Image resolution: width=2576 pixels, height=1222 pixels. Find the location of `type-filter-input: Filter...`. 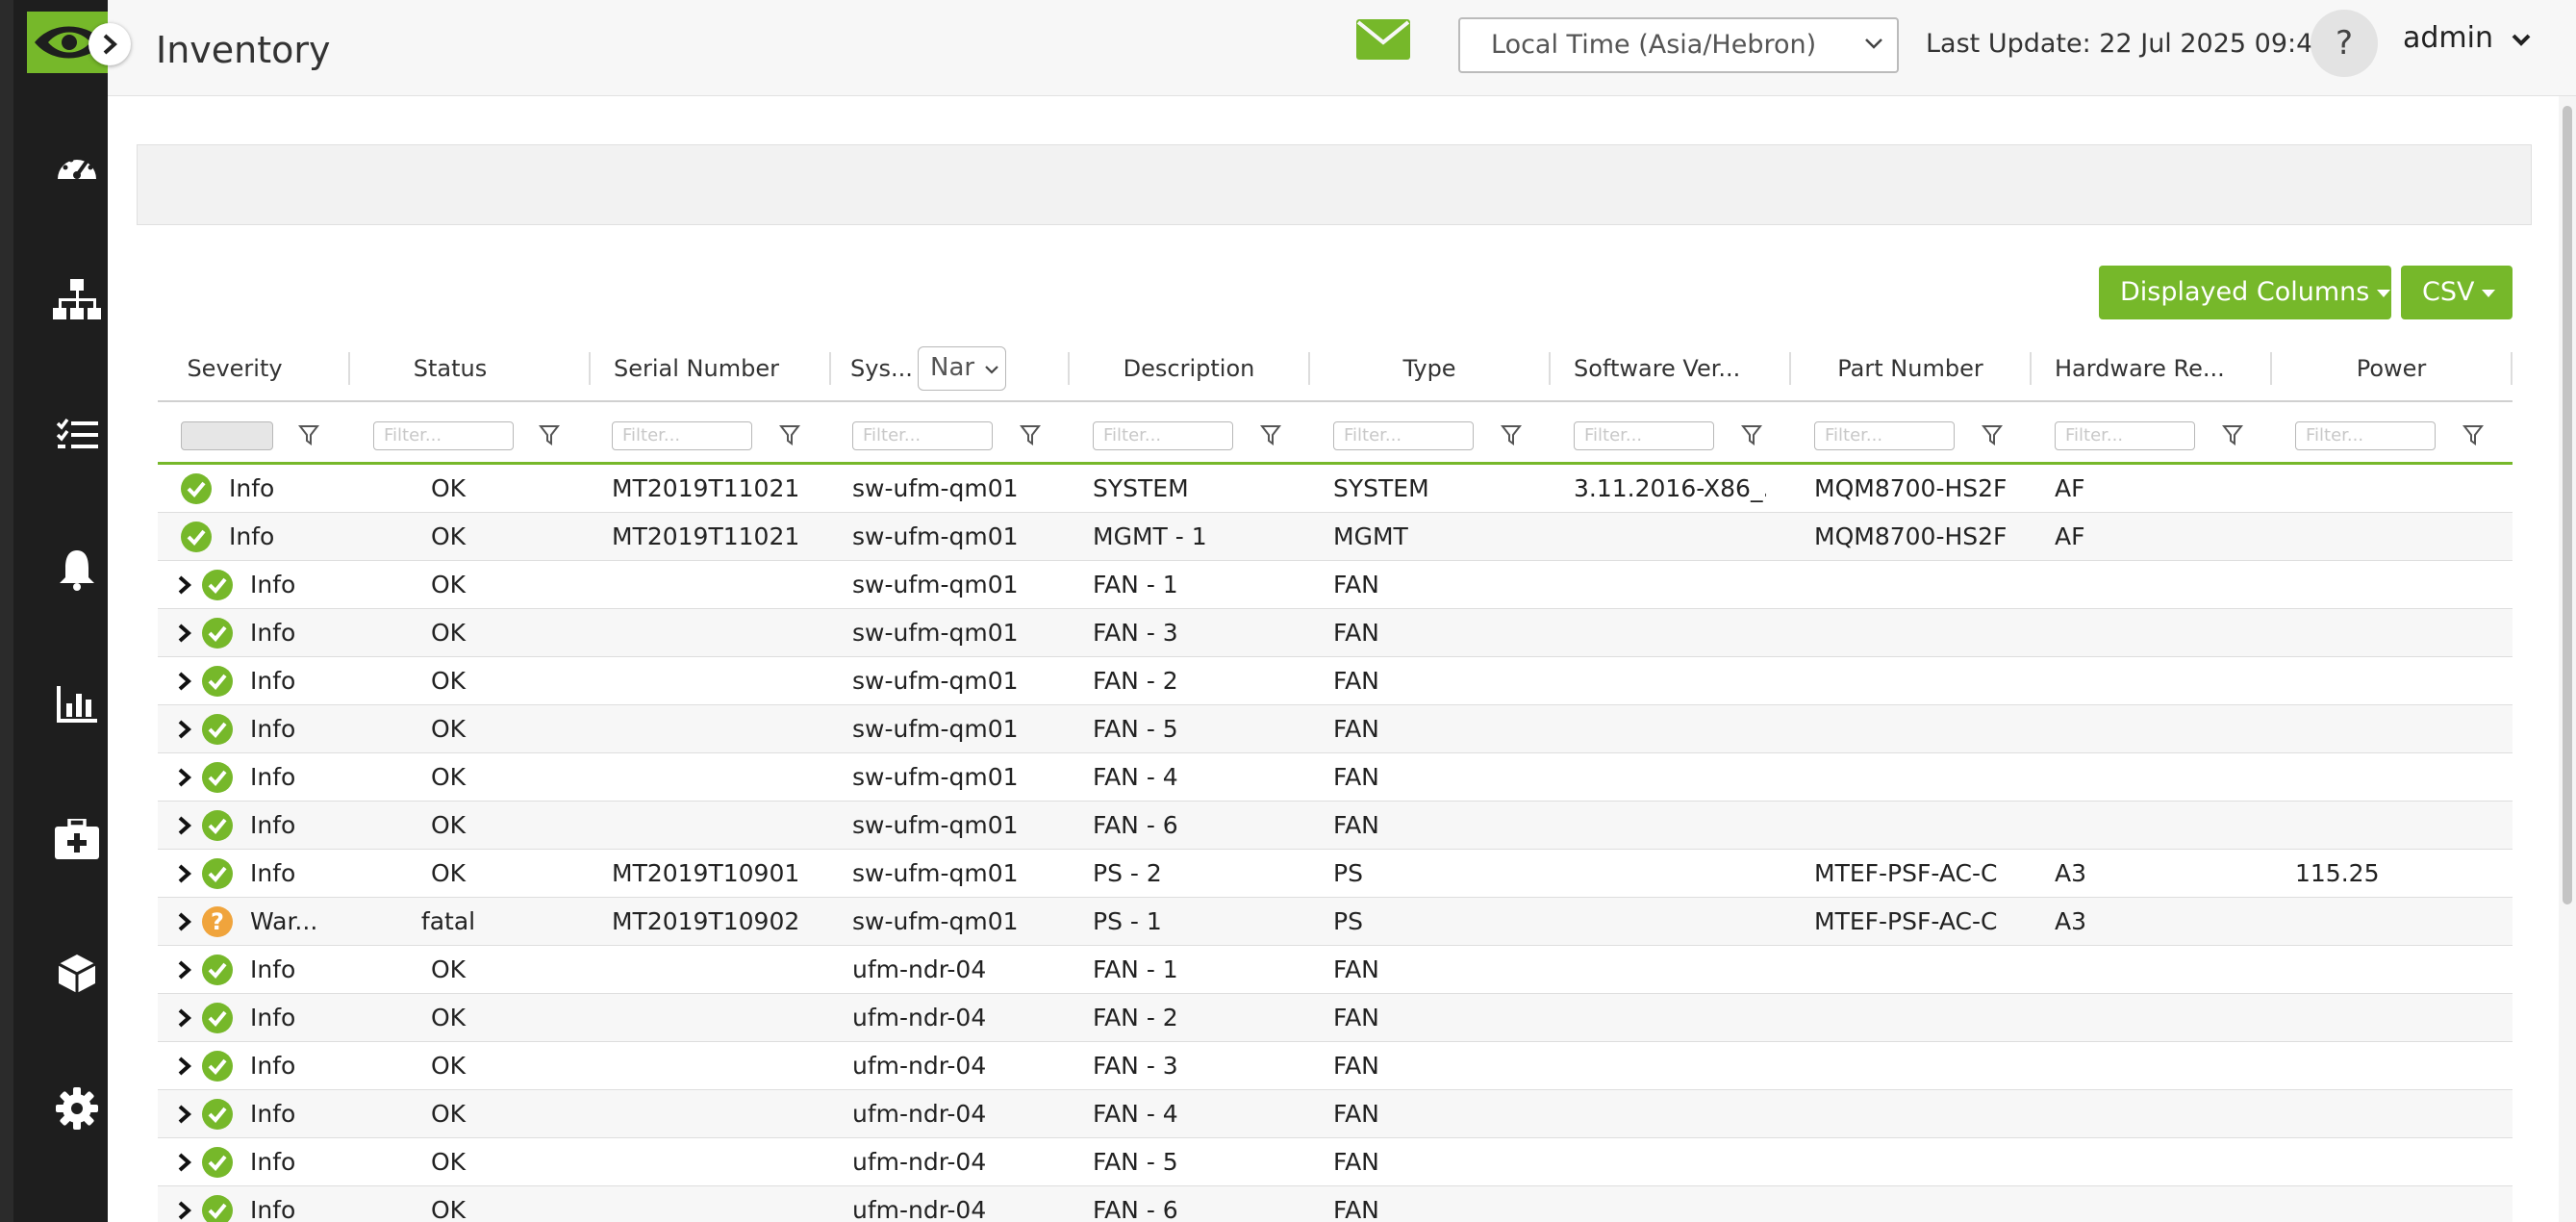

type-filter-input: Filter... is located at coordinates (1404, 435).